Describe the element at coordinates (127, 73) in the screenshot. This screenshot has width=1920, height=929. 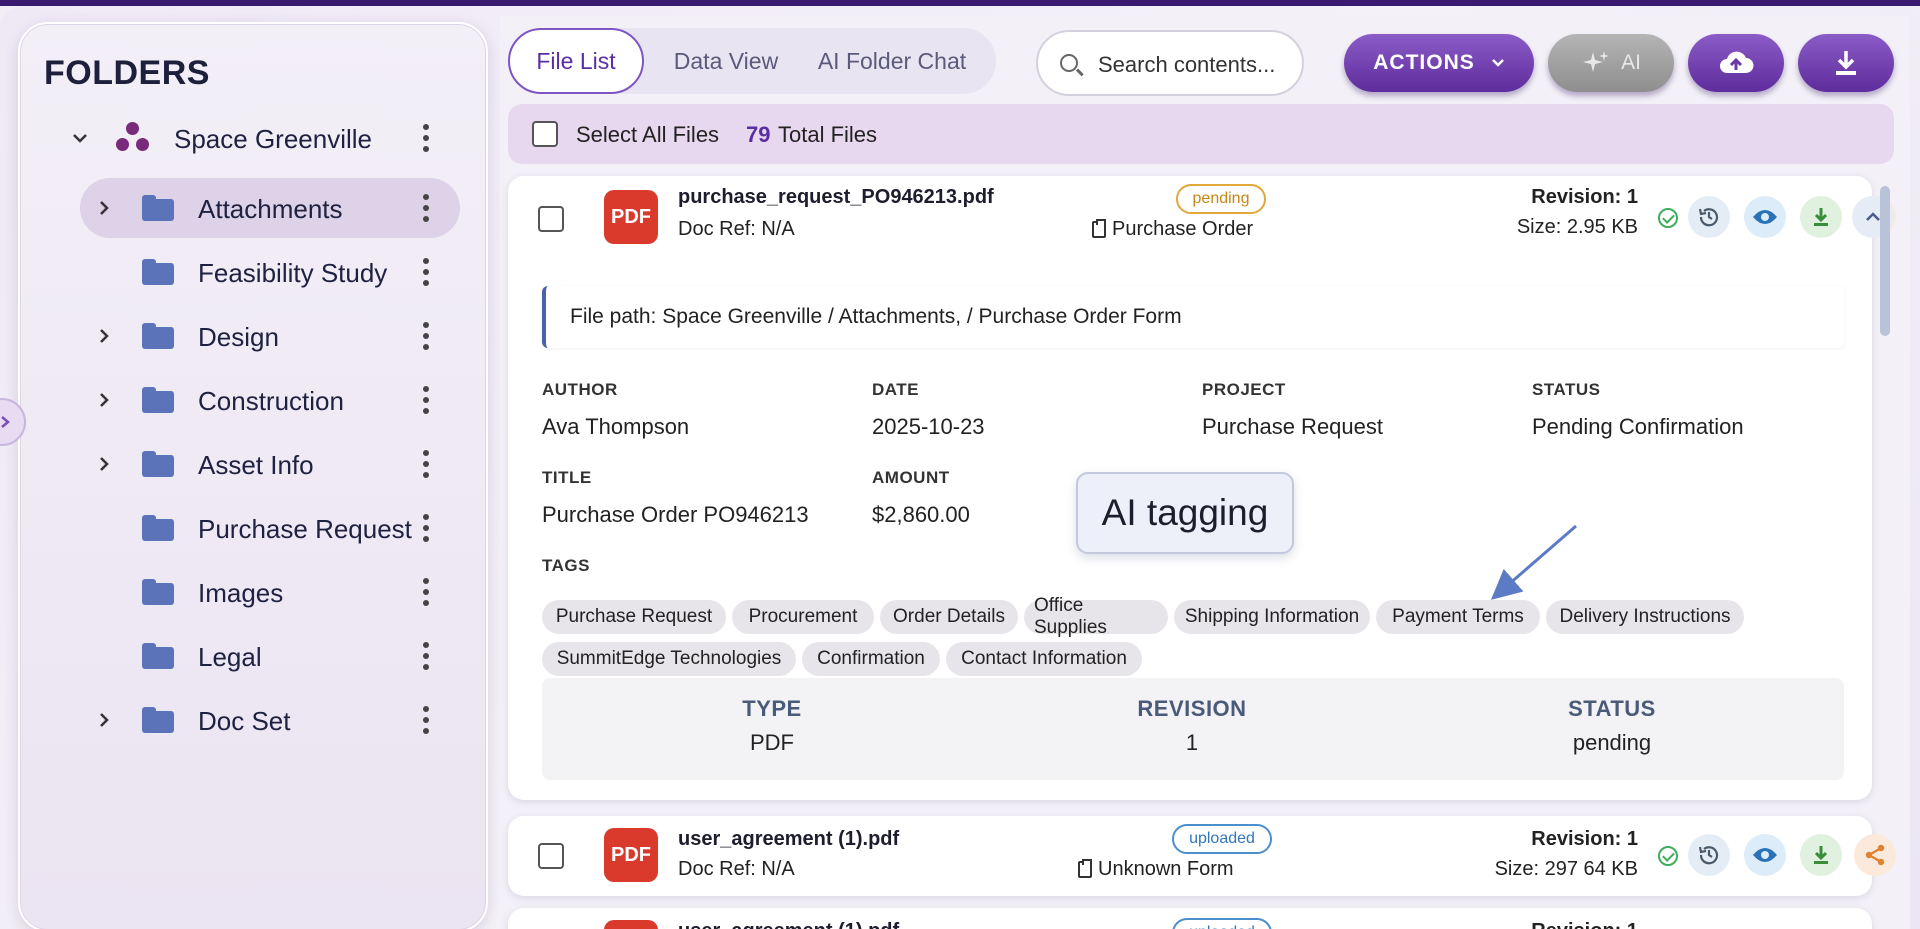
I see `sidebar-title: FOLDERS` at that location.